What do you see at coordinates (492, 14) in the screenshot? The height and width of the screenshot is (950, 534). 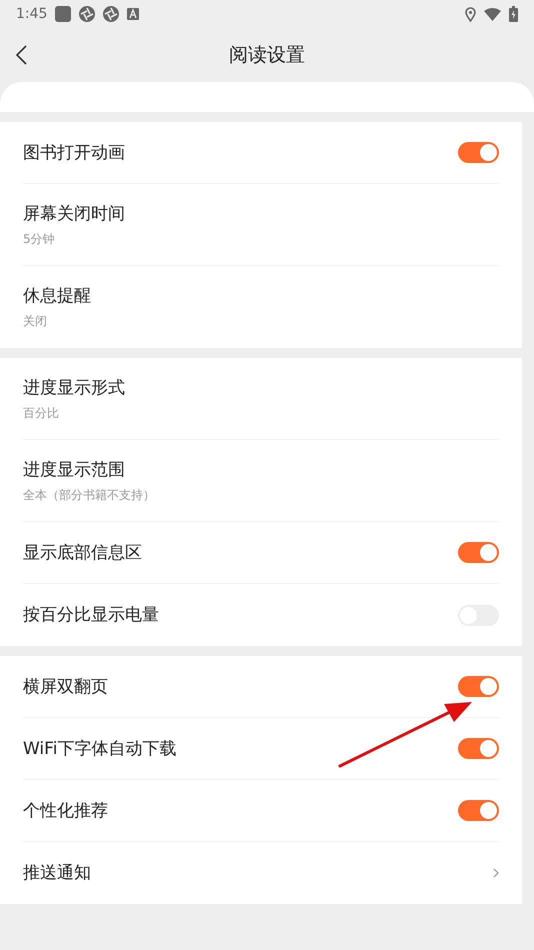 I see `wifi-icon` at bounding box center [492, 14].